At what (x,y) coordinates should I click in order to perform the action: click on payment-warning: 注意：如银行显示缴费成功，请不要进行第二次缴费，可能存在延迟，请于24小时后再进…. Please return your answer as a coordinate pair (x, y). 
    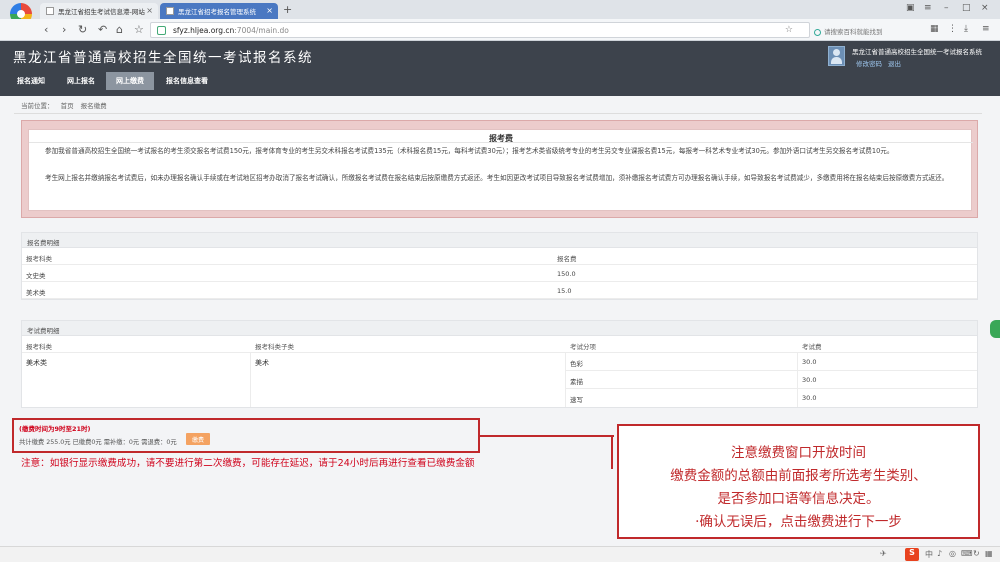
    Looking at the image, I should click on (248, 463).